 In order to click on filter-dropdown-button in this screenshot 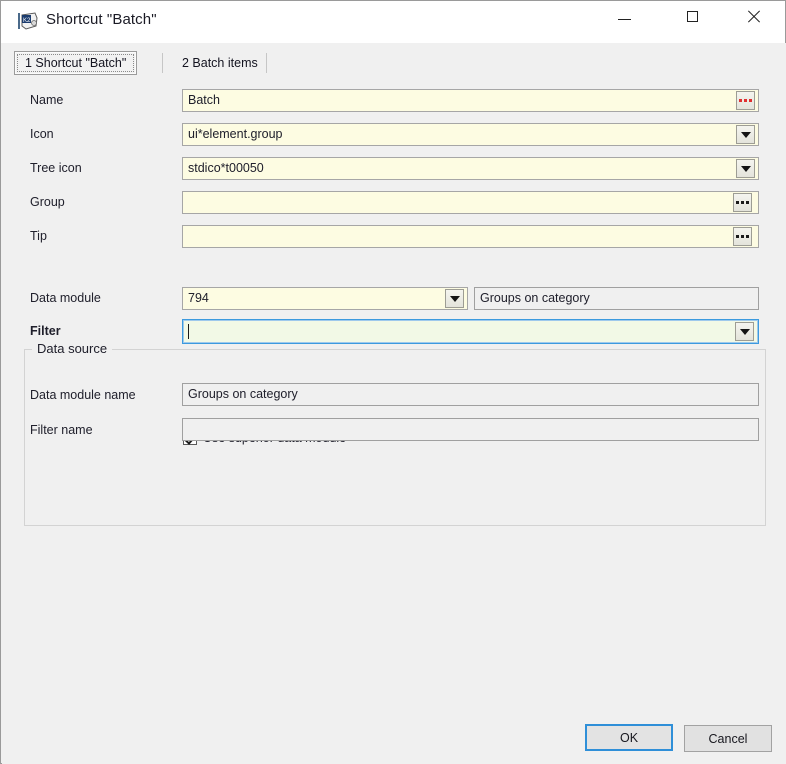, I will do `click(744, 331)`.